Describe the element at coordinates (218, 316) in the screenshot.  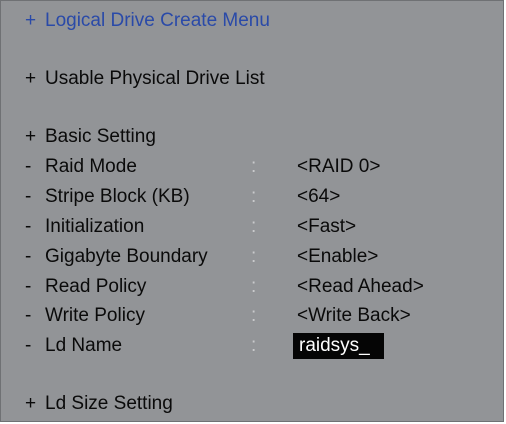
I see `setting-row-write-policy: - Write Policy : <Write Back>` at that location.